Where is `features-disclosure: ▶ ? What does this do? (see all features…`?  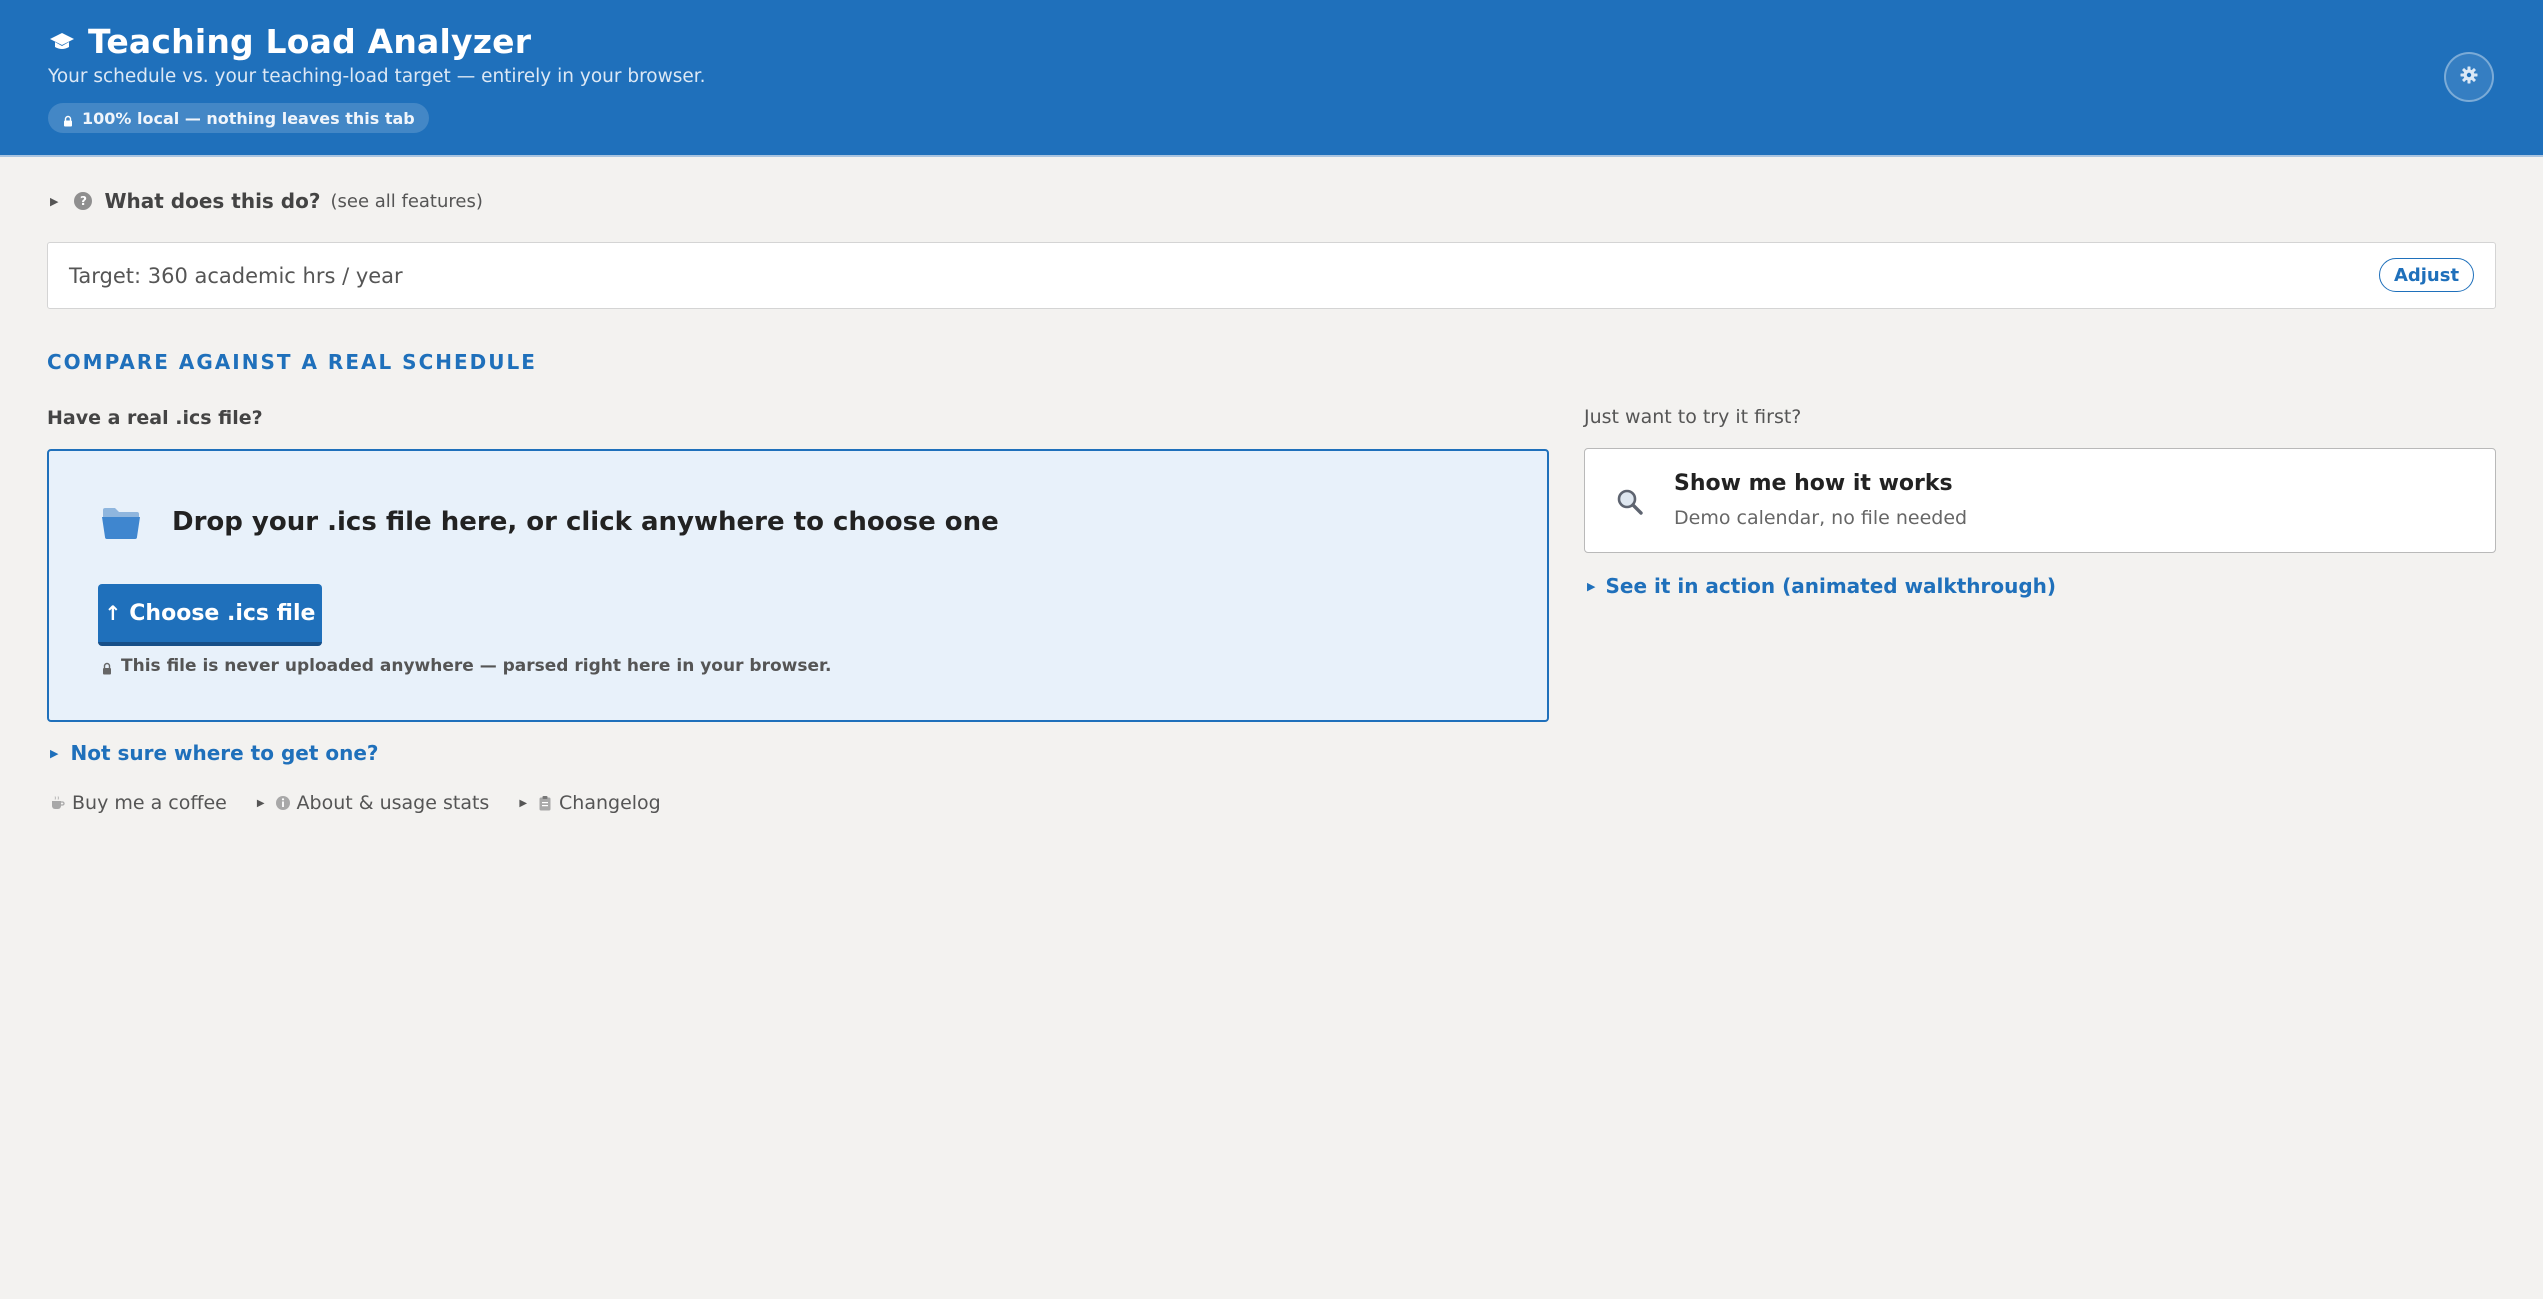 features-disclosure: ▶ ? What does this do? (see all features… is located at coordinates (266, 201).